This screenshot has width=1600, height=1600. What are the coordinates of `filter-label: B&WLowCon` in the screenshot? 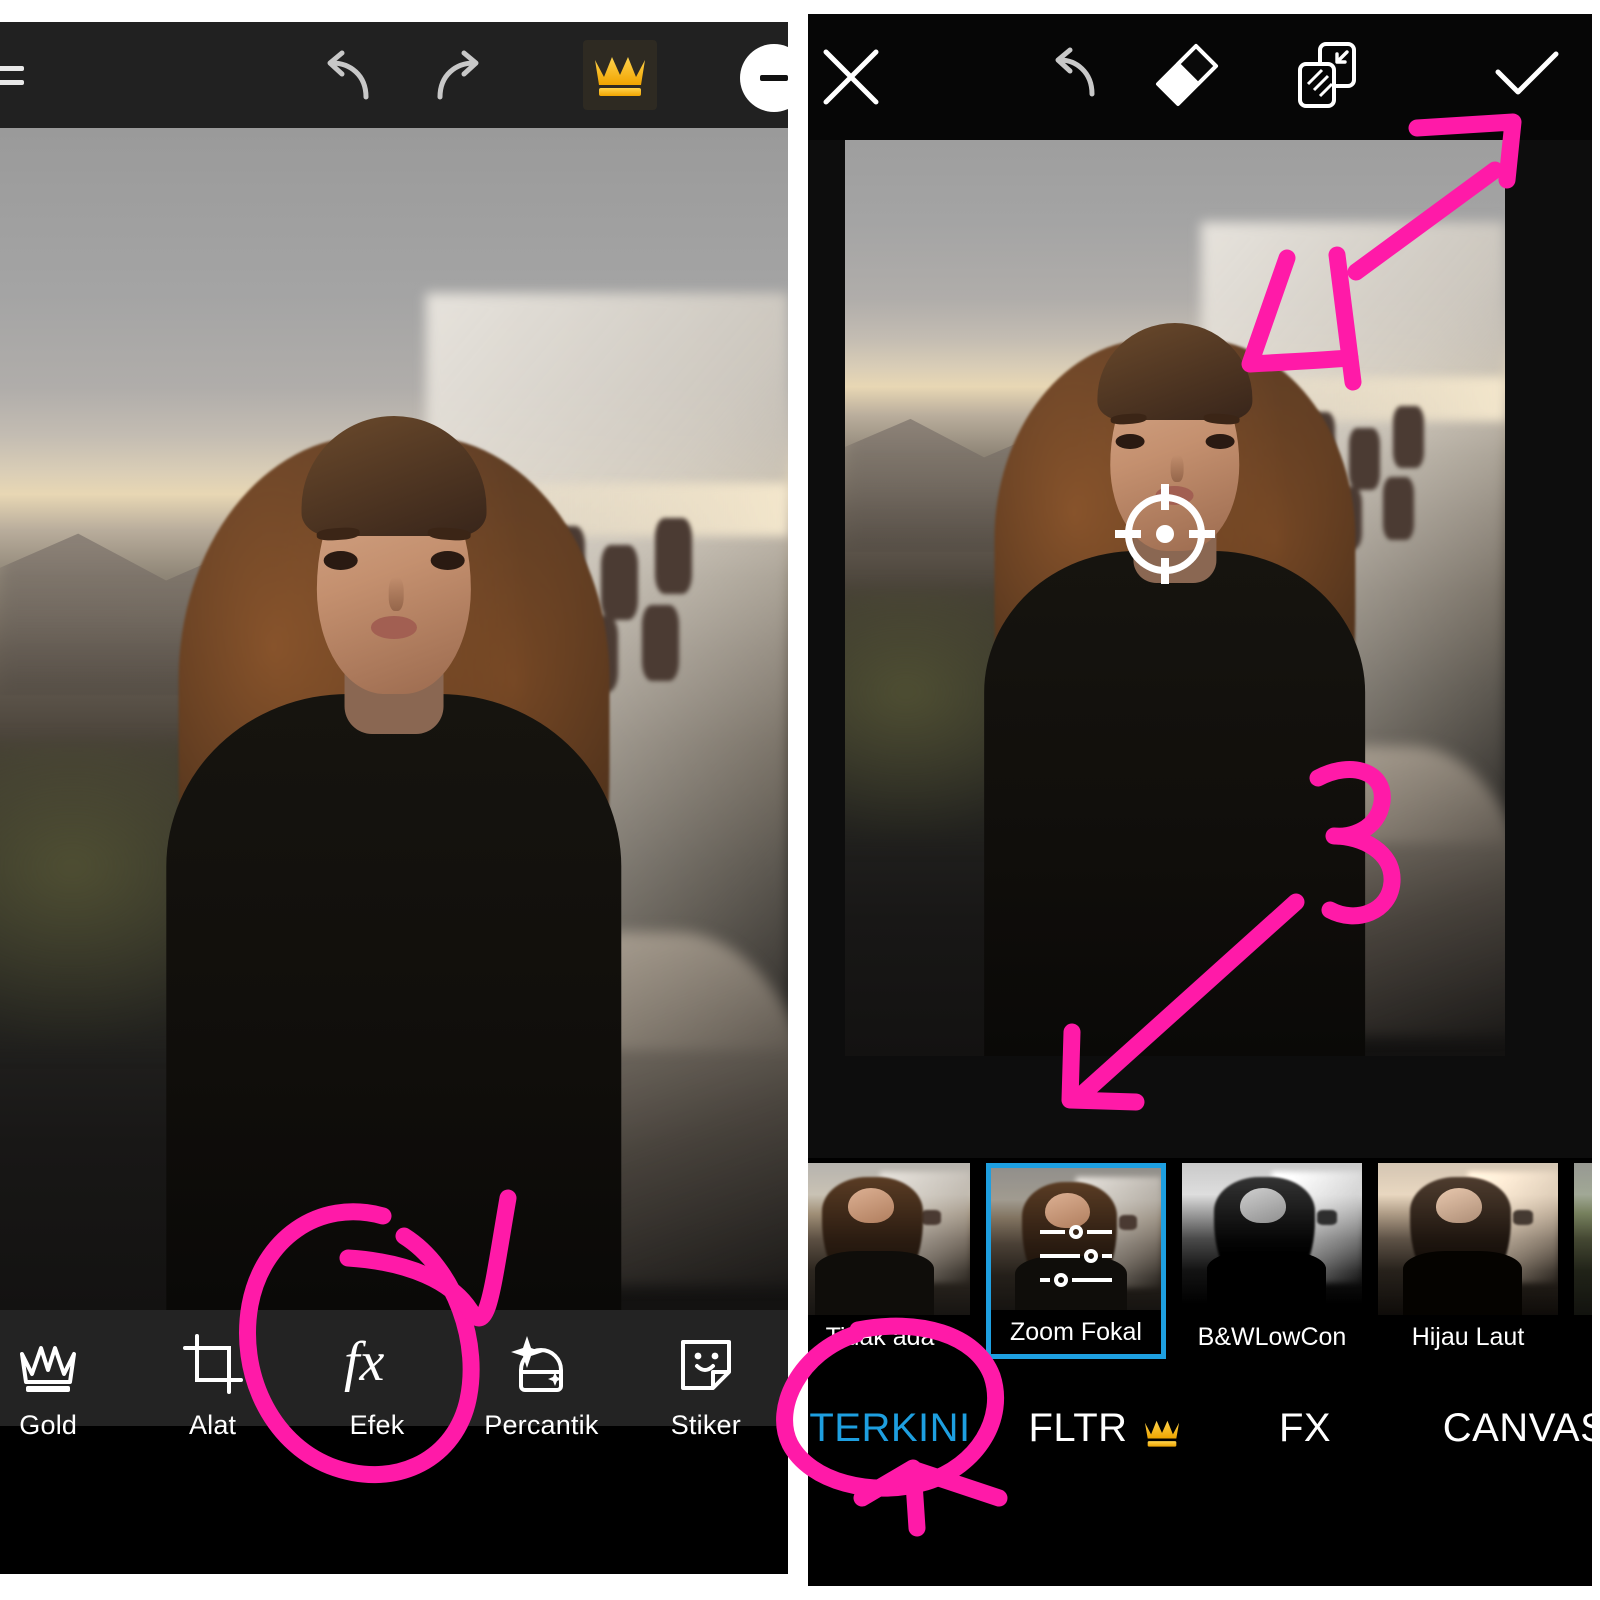 It's located at (1272, 1337).